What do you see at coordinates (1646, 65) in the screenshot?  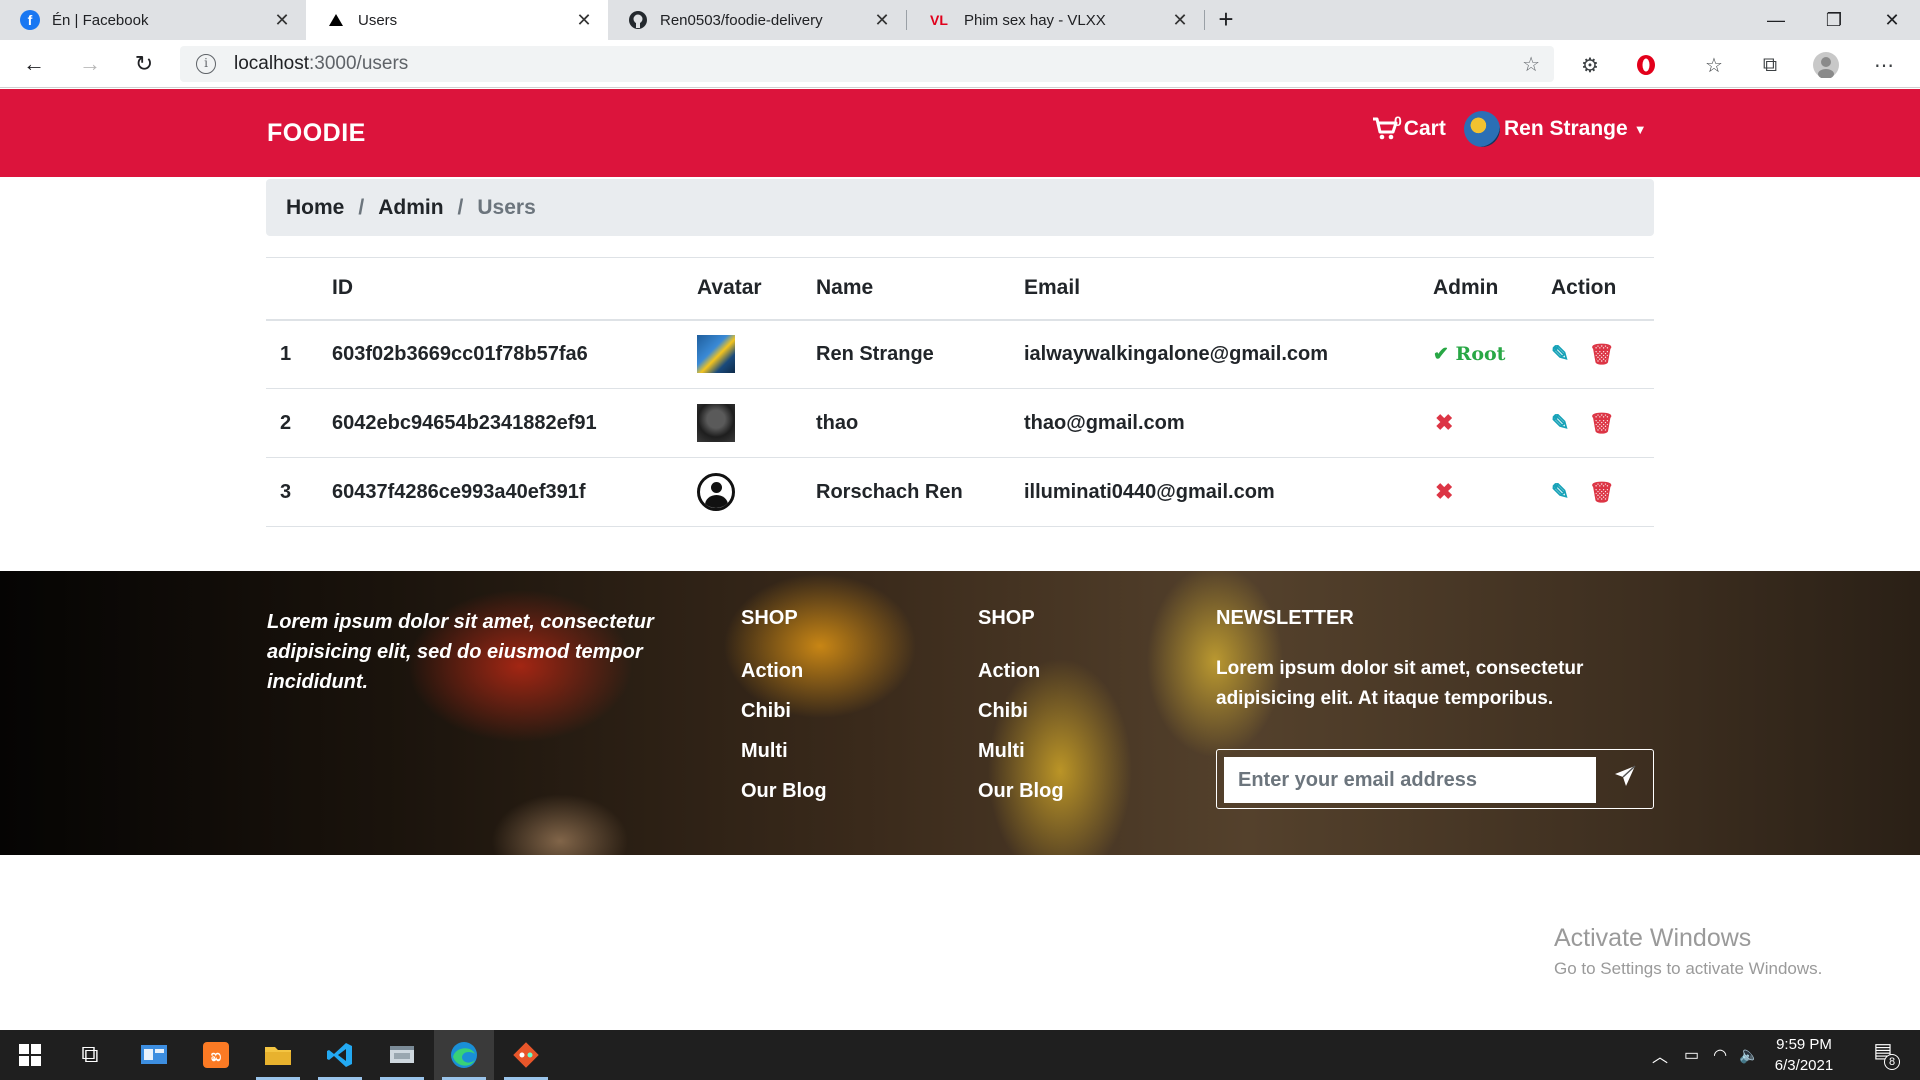 I see `opera-addon-icon` at bounding box center [1646, 65].